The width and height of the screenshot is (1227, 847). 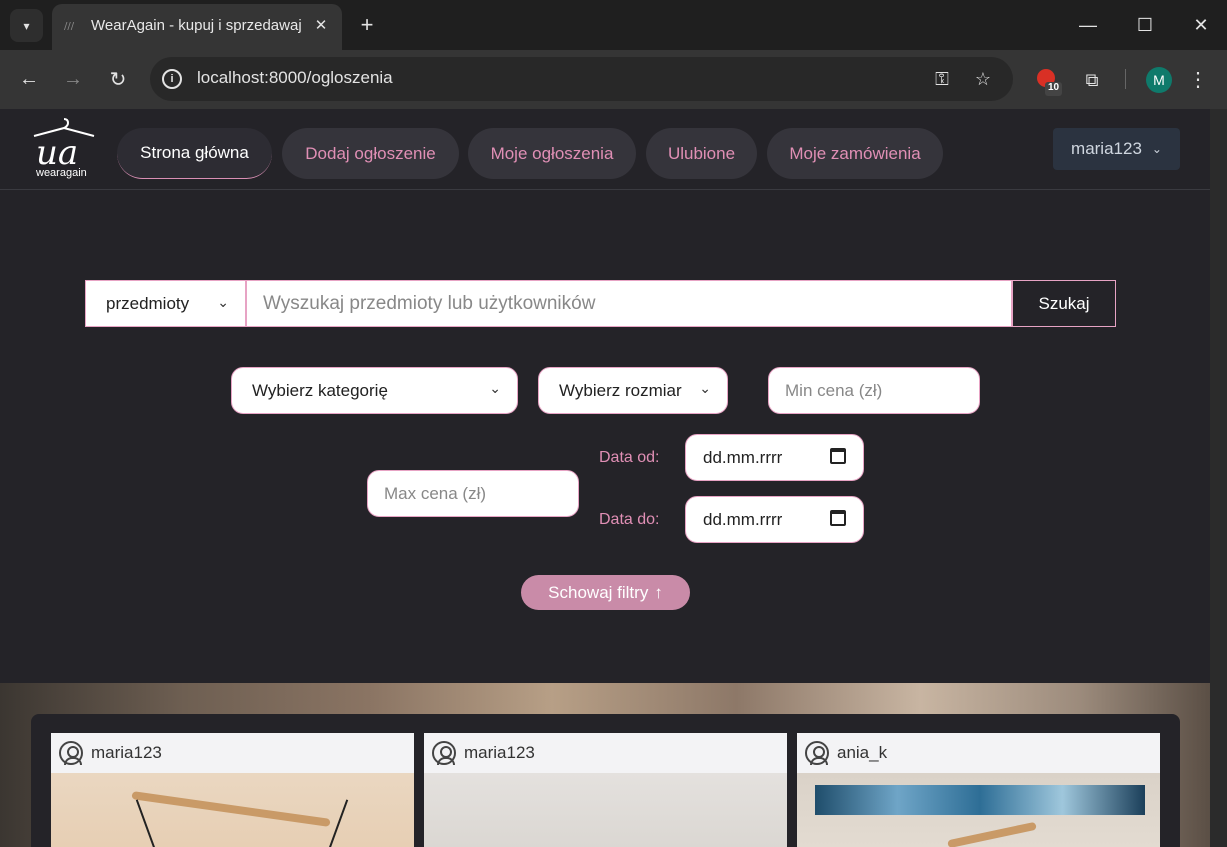 What do you see at coordinates (1145, 25) in the screenshot?
I see `maximize-icon: ☐` at bounding box center [1145, 25].